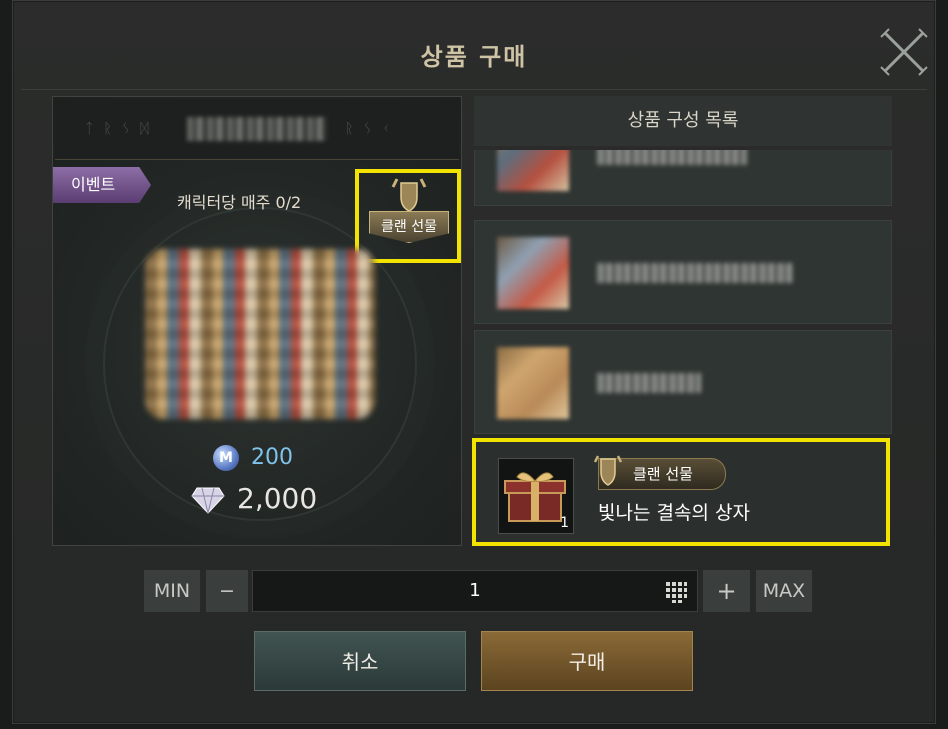 The height and width of the screenshot is (729, 948). I want to click on product-name-header: ᛏᚱᛊᛞ ᚱᛊᚲ, so click(257, 129).